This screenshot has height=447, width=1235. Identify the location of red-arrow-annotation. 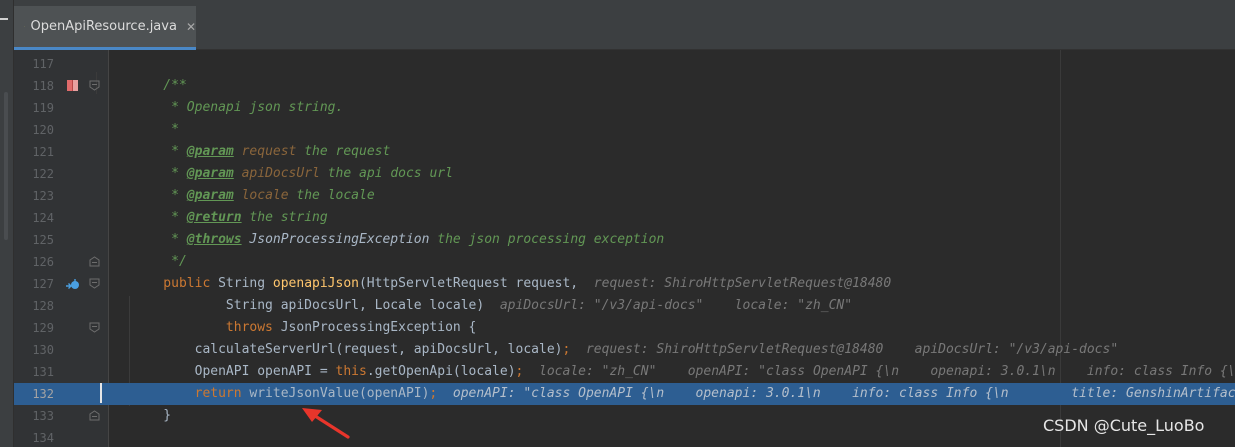
(326, 423).